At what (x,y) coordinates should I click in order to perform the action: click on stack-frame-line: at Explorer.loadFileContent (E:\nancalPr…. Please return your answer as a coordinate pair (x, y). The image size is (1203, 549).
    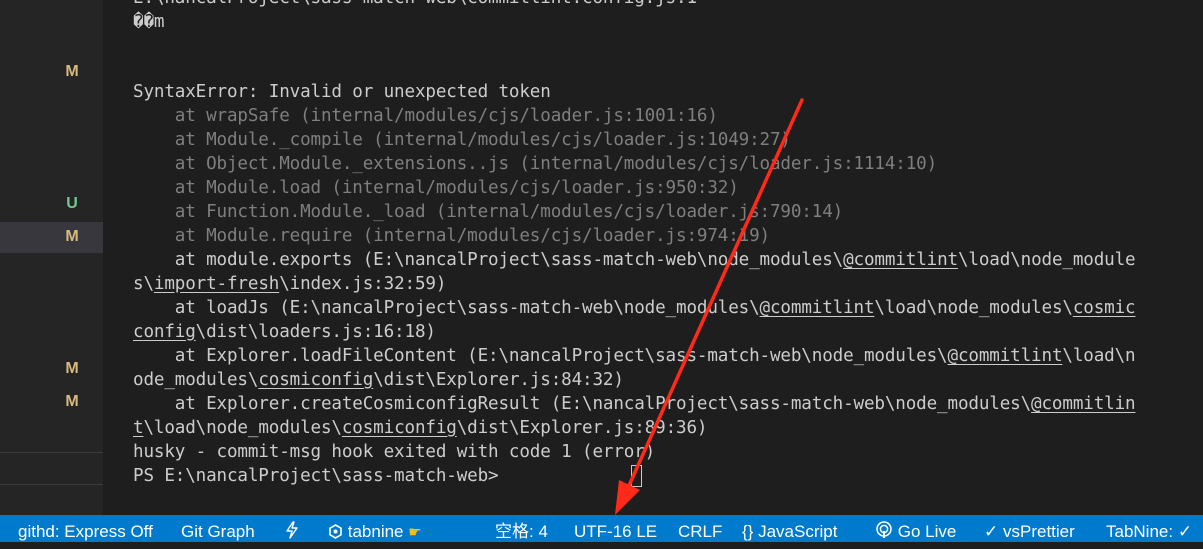
    Looking at the image, I should click on (634, 356).